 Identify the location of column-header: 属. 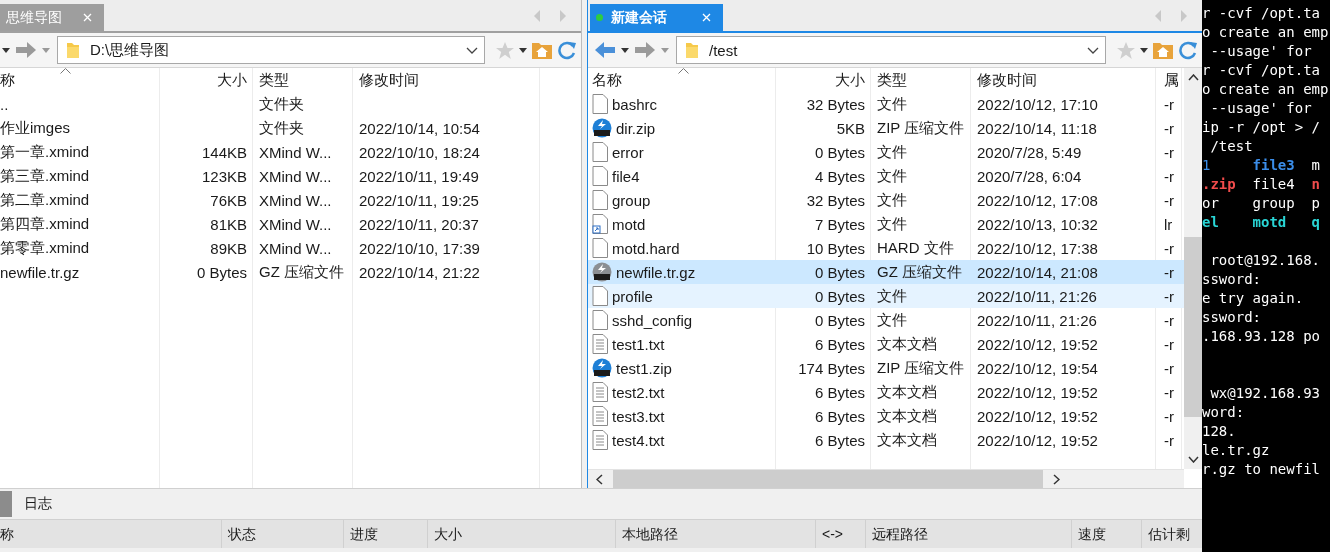
(1169, 80).